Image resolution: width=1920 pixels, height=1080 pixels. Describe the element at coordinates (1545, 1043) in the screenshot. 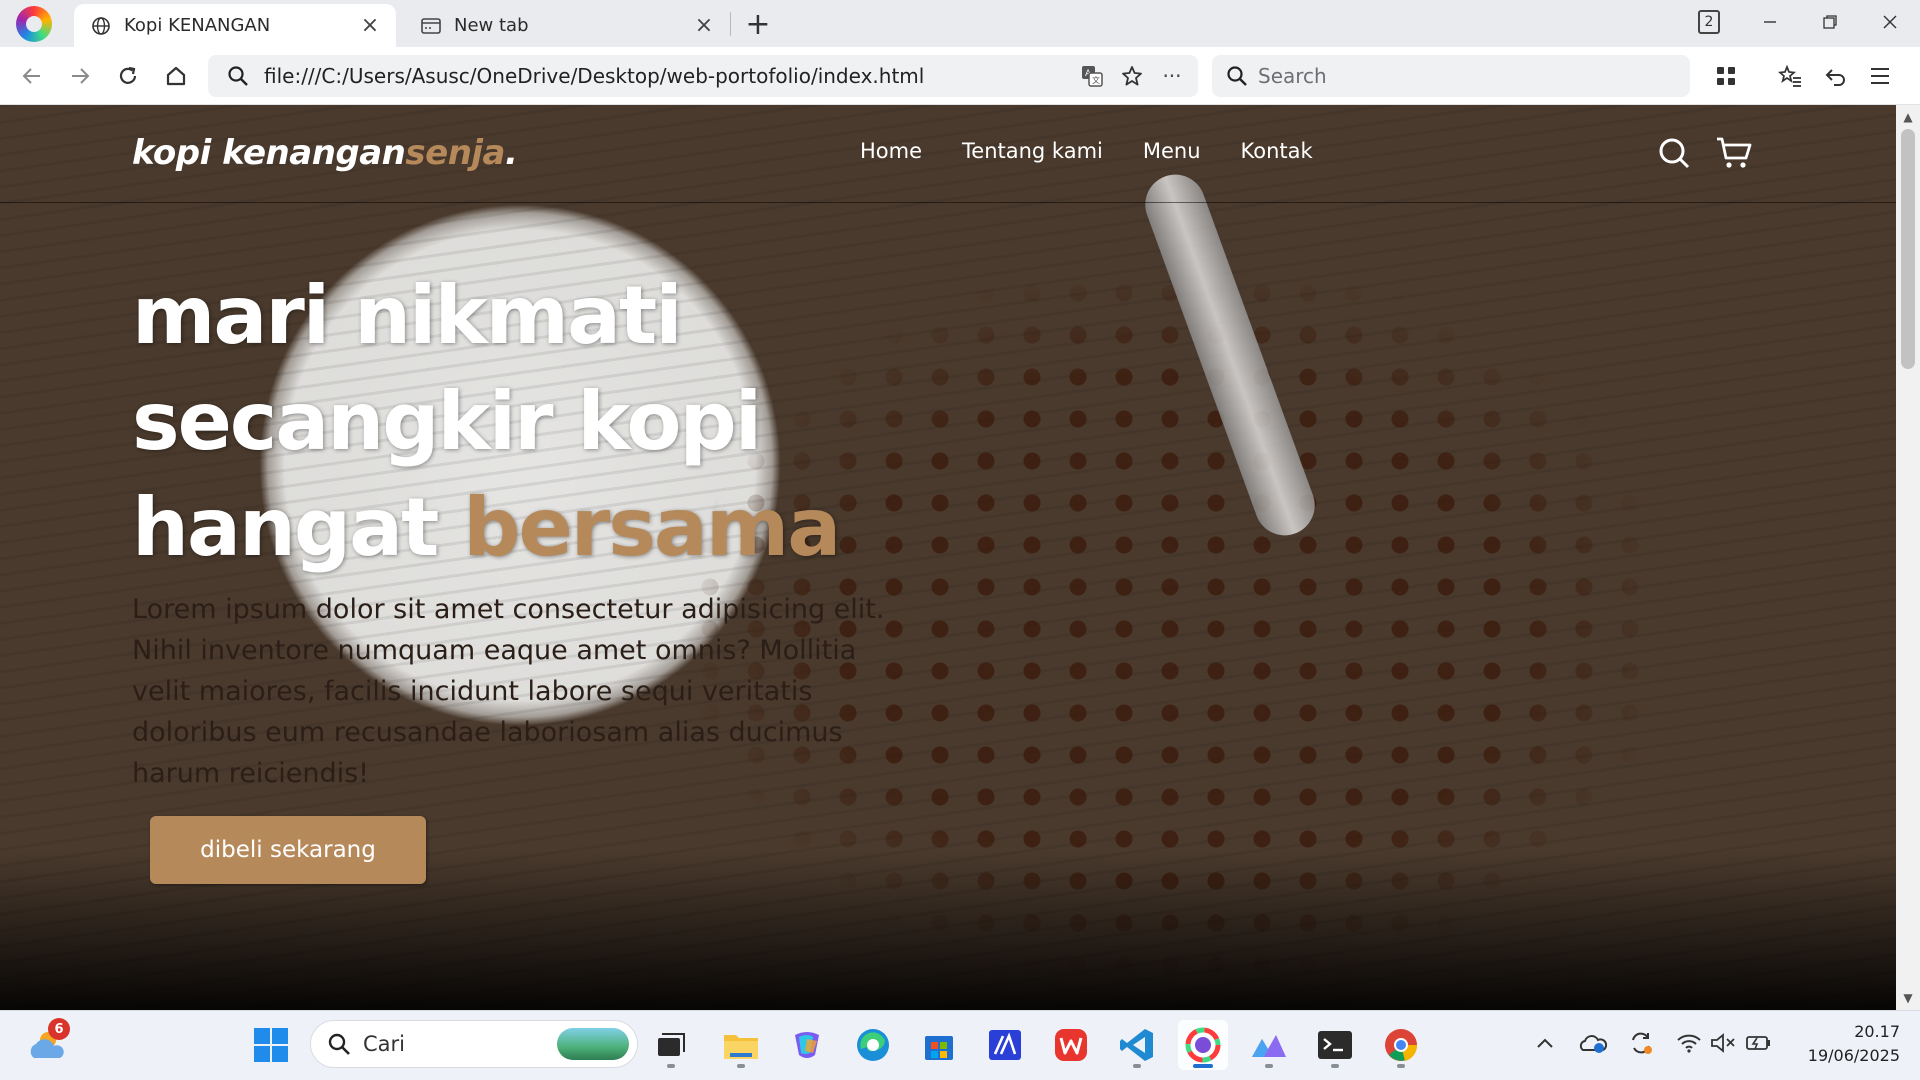

I see `chevron-up-icon` at that location.